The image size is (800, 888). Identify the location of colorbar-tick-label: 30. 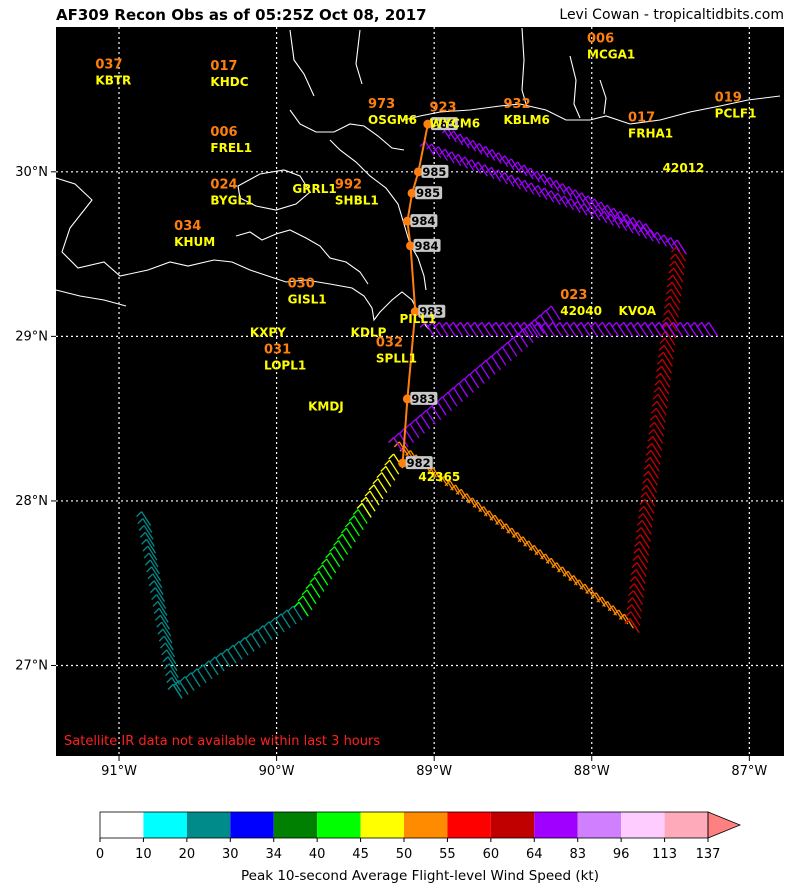
(230, 854).